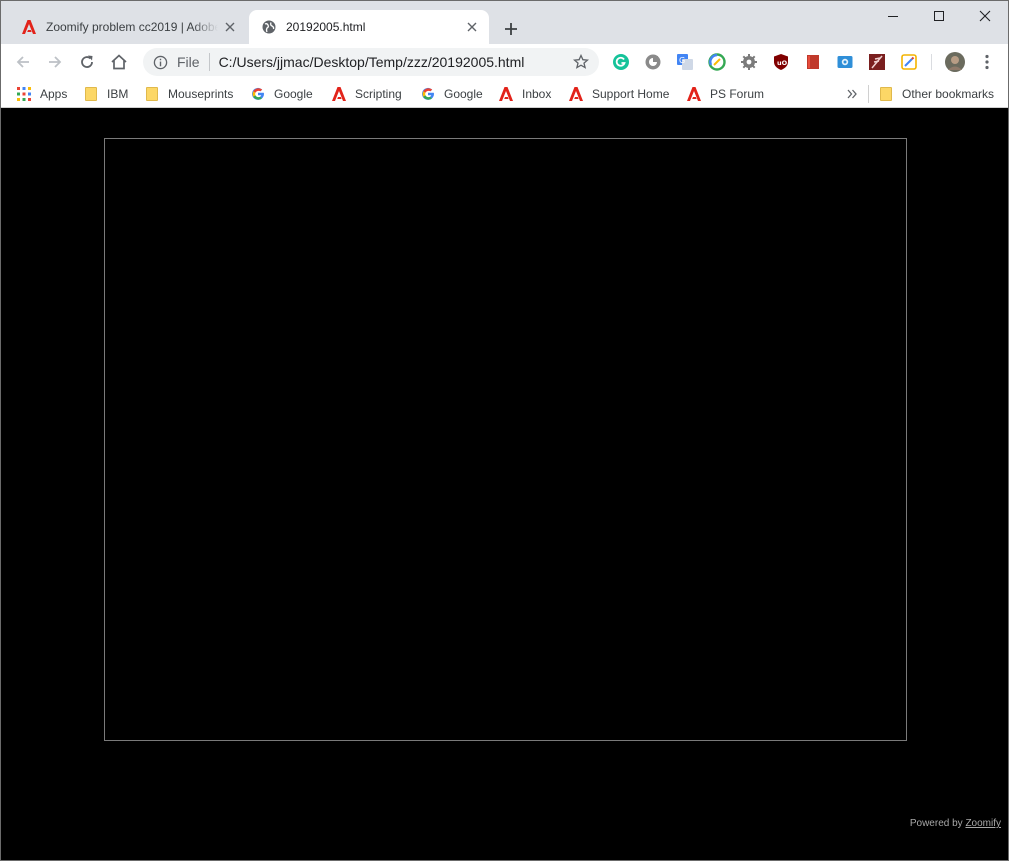  I want to click on ublock-icon: uO, so click(781, 62).